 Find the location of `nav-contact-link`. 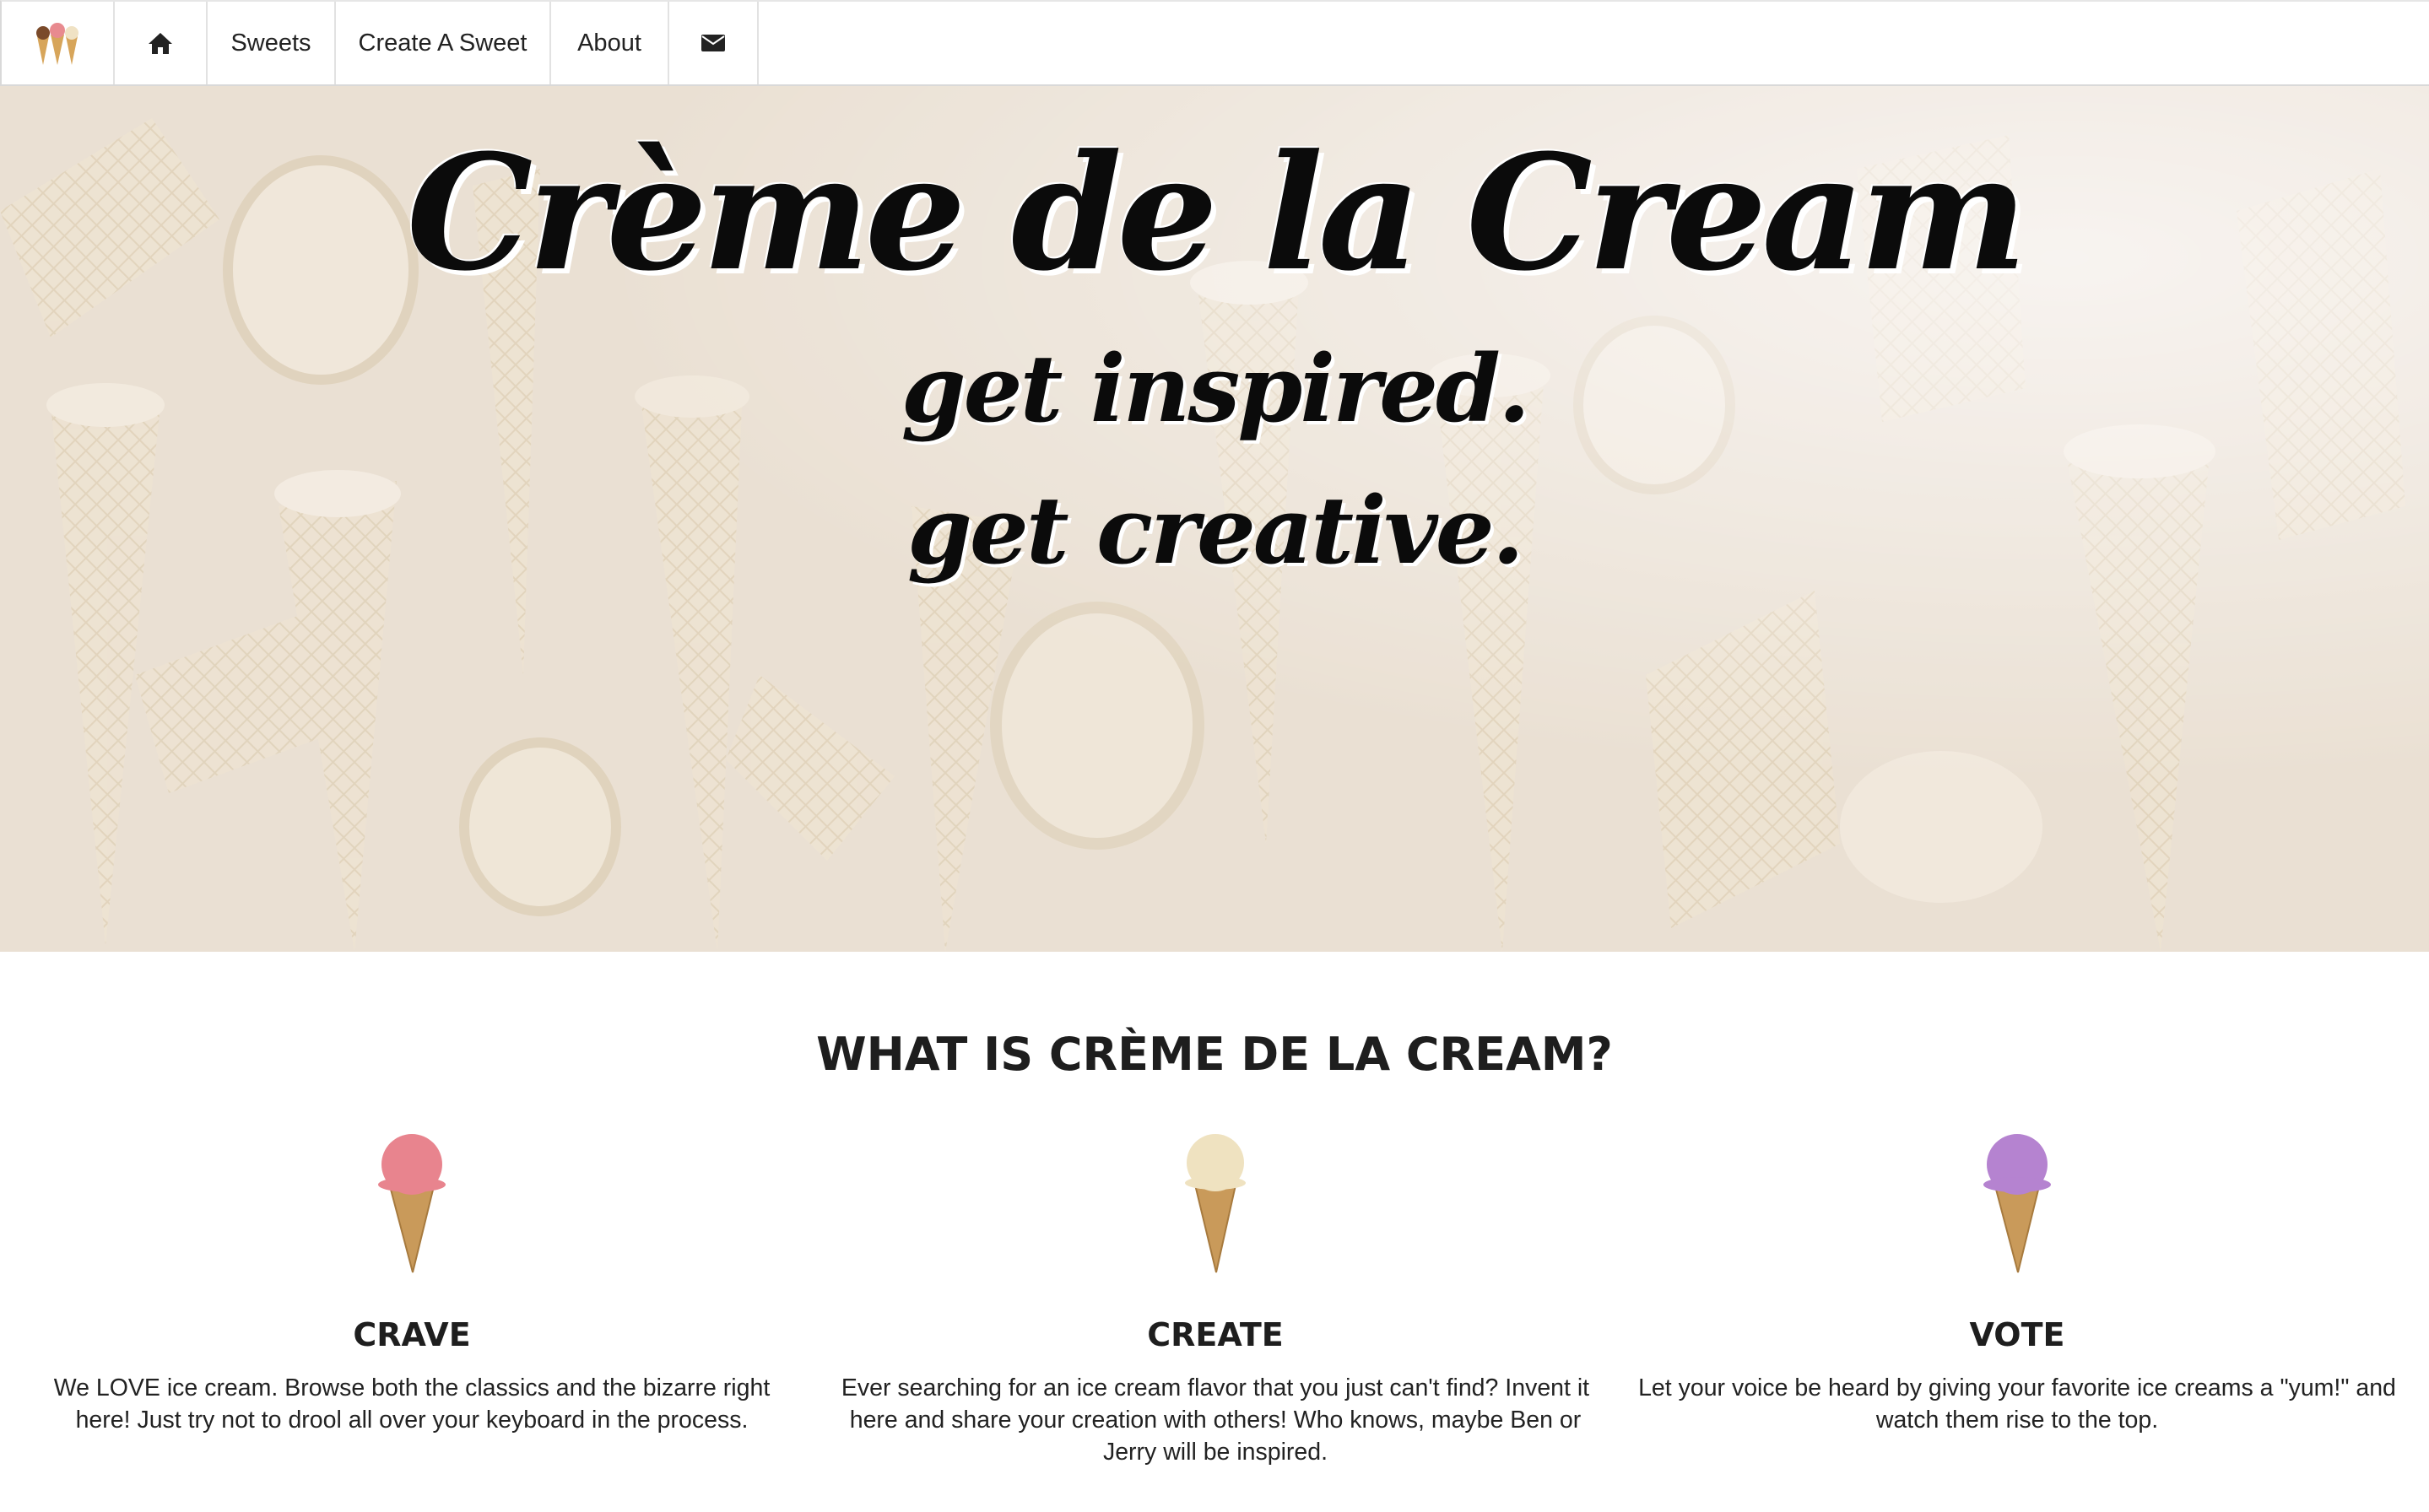

nav-contact-link is located at coordinates (714, 43).